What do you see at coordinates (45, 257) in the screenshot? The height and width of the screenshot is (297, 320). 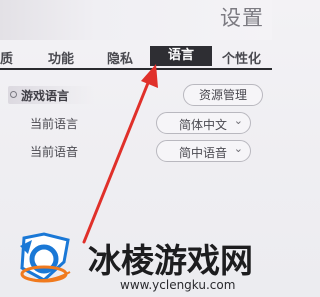 I see `brand-logo-icon` at bounding box center [45, 257].